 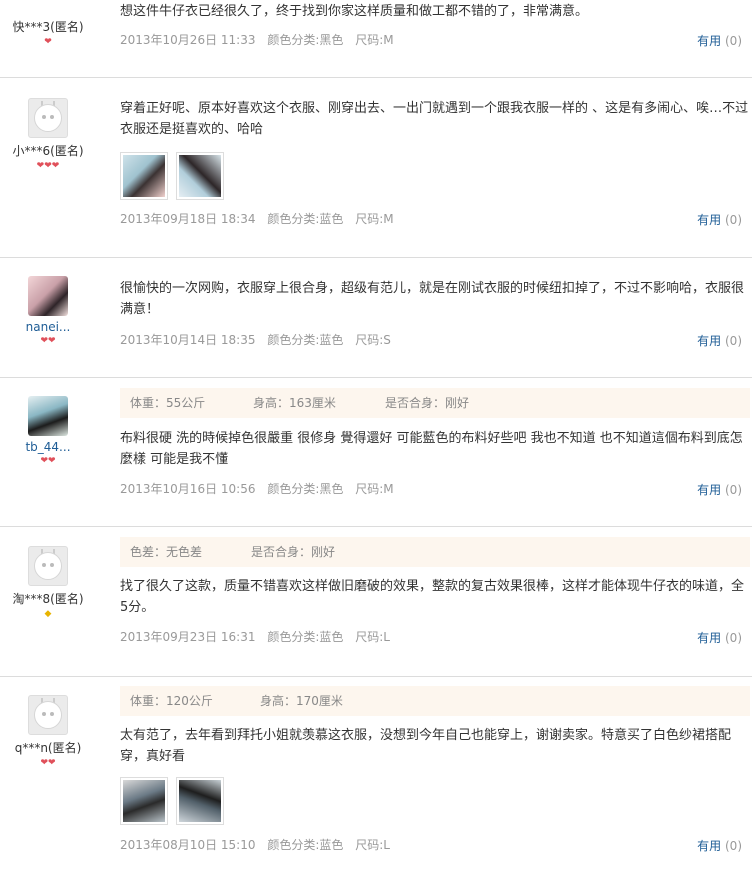 I want to click on review-date: 2013年10月16日 10:56, so click(x=188, y=489).